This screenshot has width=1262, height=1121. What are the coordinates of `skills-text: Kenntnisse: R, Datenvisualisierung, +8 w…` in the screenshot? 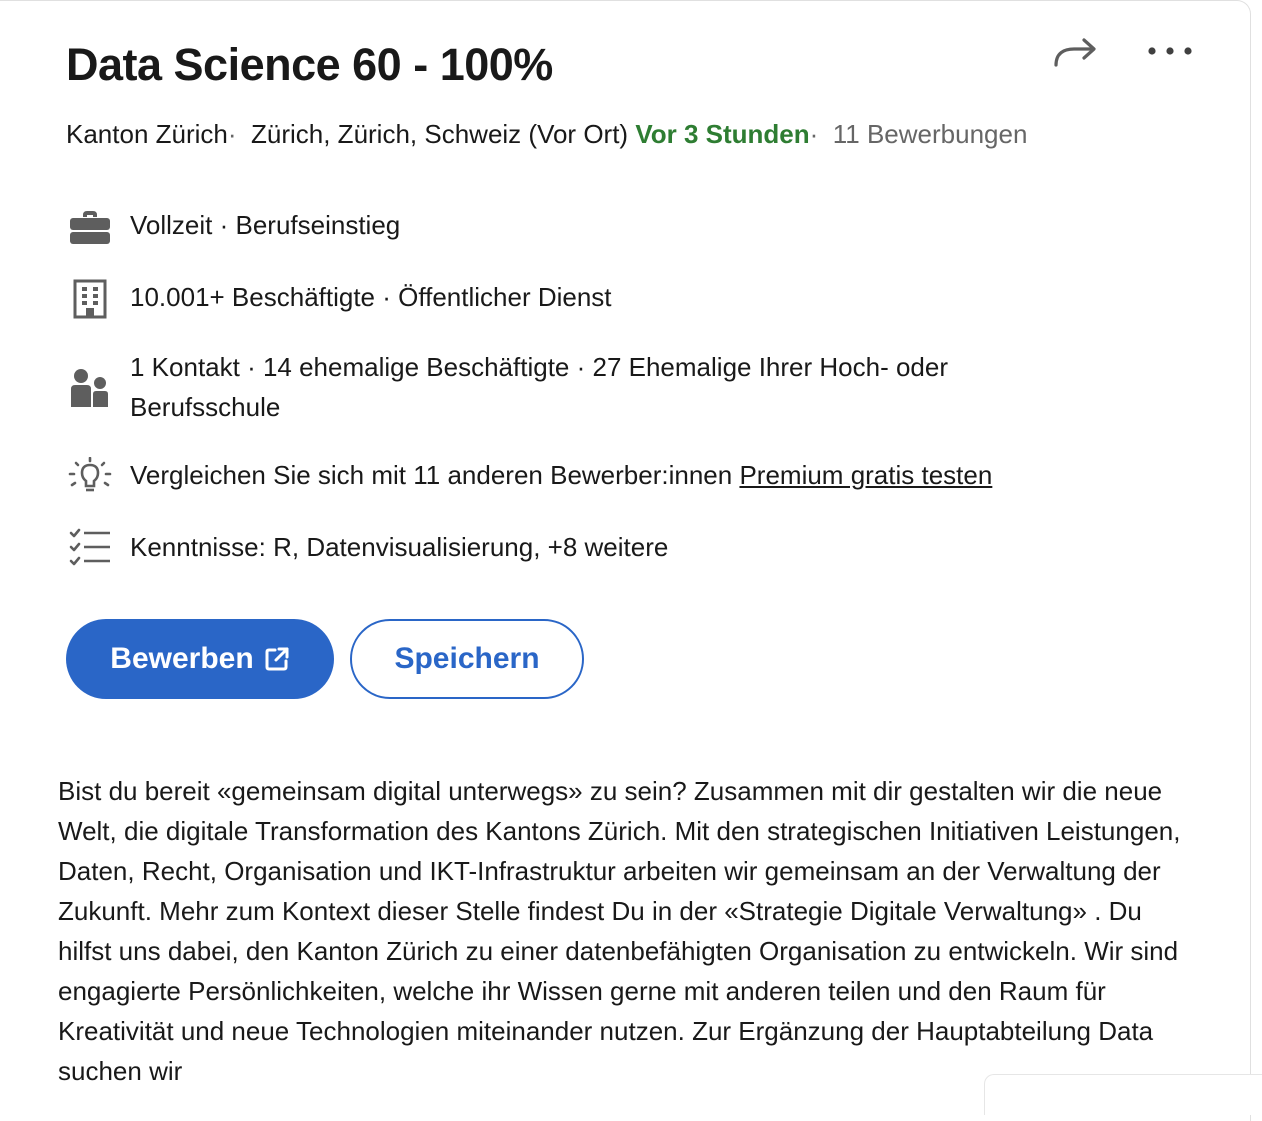 It's located at (399, 547).